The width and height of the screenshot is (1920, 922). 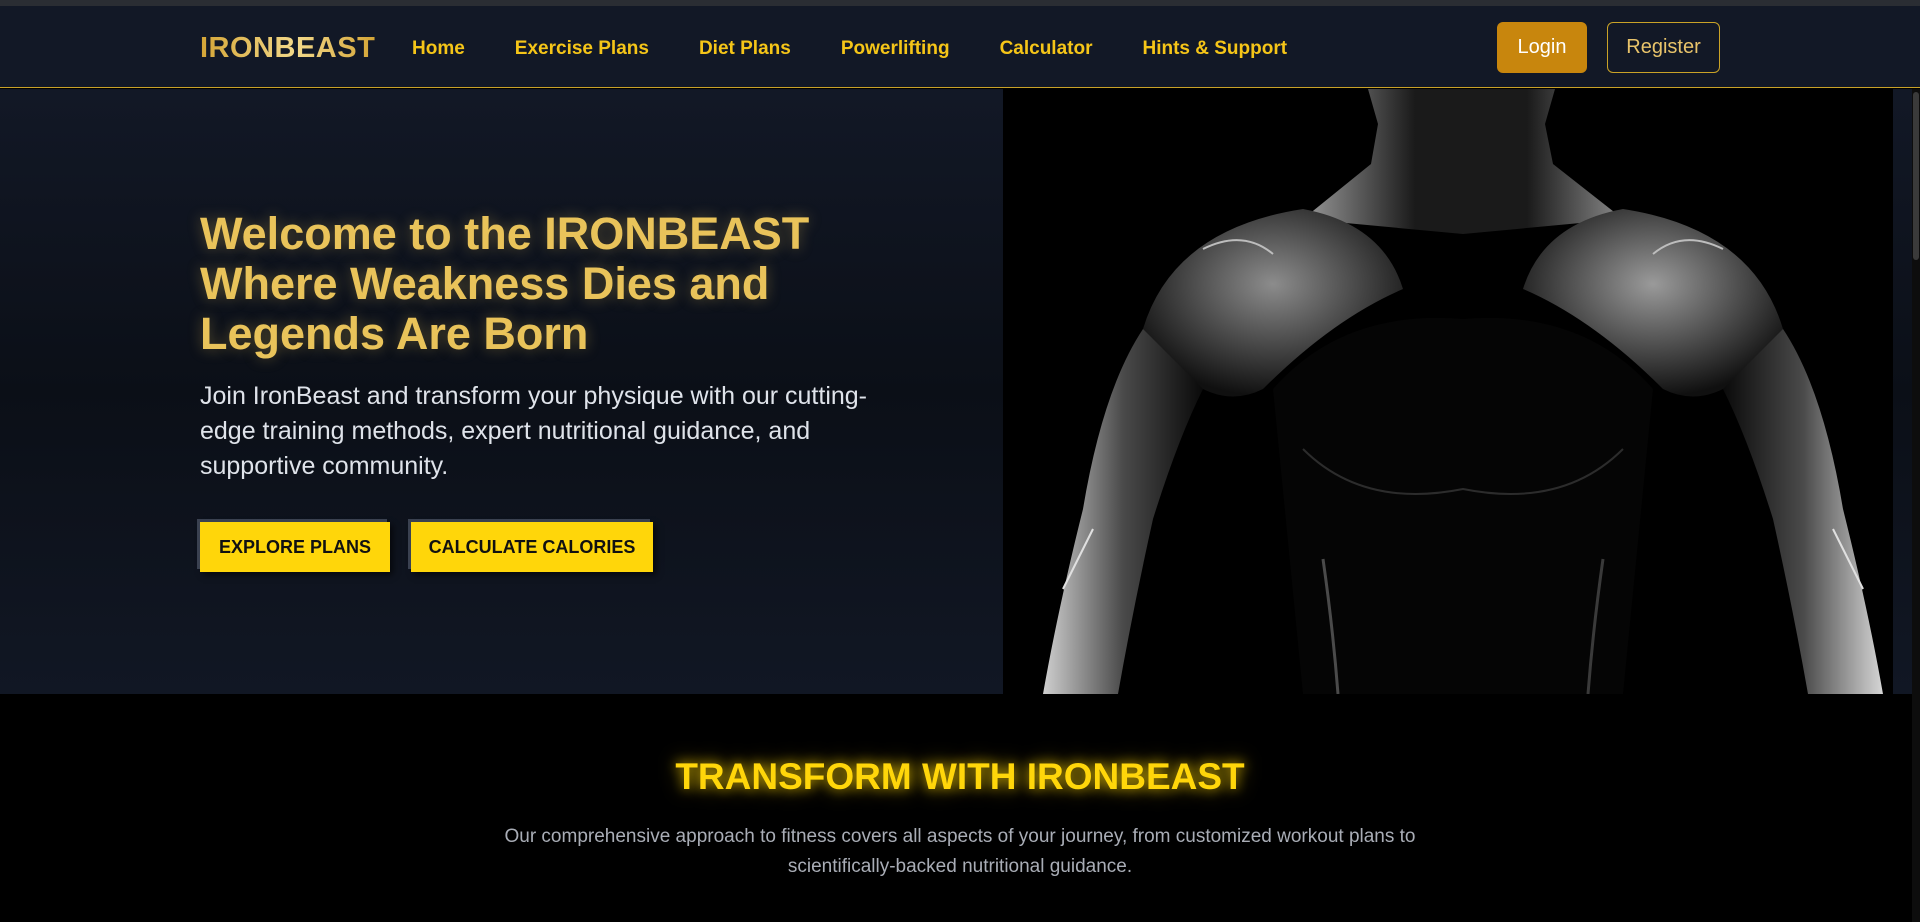 What do you see at coordinates (295, 547) in the screenshot?
I see `explore-plans-button: EXPLORE PLANS` at bounding box center [295, 547].